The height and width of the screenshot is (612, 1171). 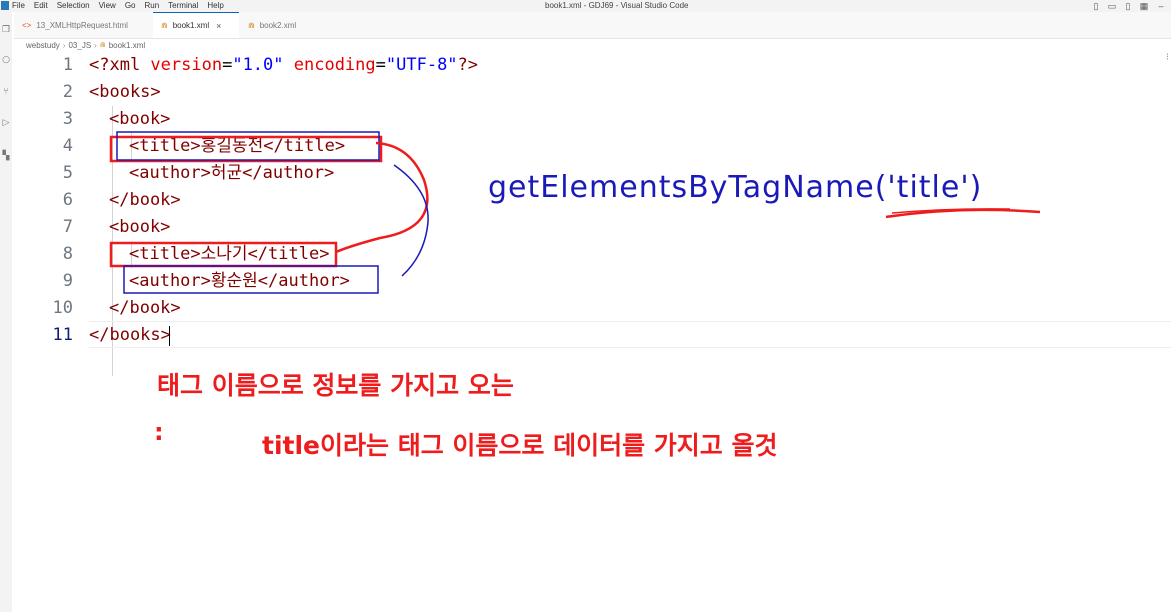 I want to click on code-line-2: 2 <books>, so click(x=592, y=92).